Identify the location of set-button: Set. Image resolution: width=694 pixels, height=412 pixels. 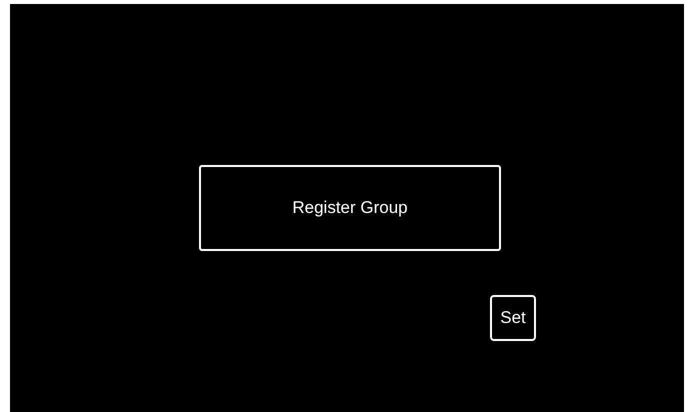
(513, 318).